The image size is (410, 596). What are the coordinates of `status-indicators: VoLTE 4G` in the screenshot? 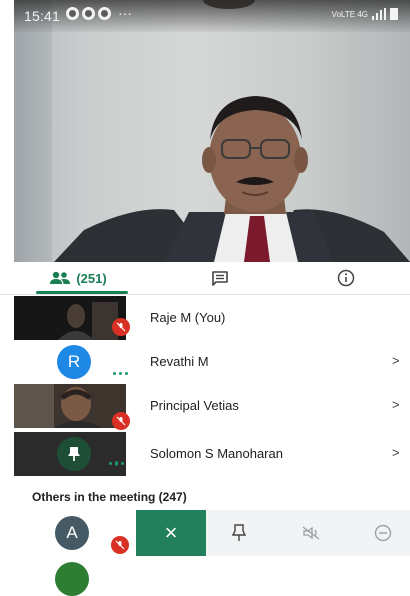 It's located at (365, 14).